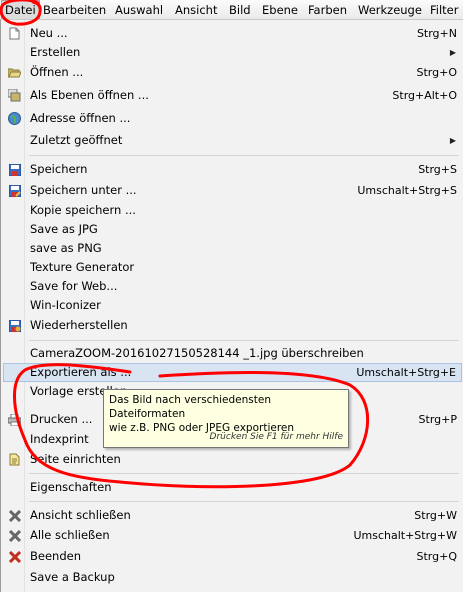  Describe the element at coordinates (424, 95) in the screenshot. I see `menu-item-shortcut: Strg+Alt+O` at that location.